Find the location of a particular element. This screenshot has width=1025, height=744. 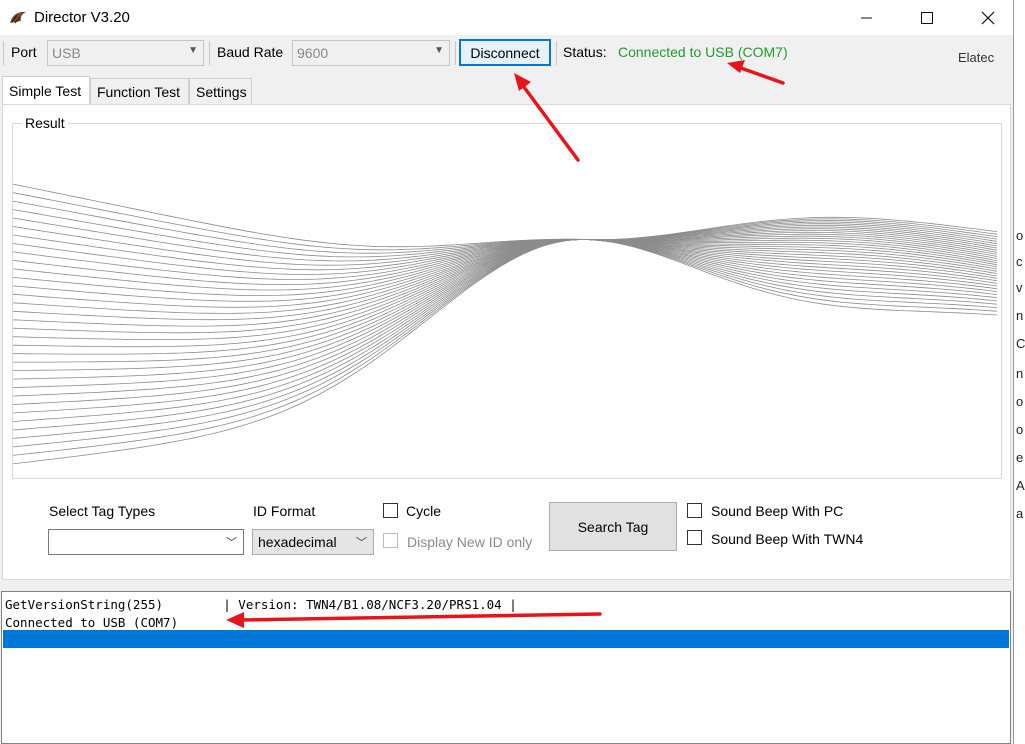

wave-line is located at coordinates (505, 276).